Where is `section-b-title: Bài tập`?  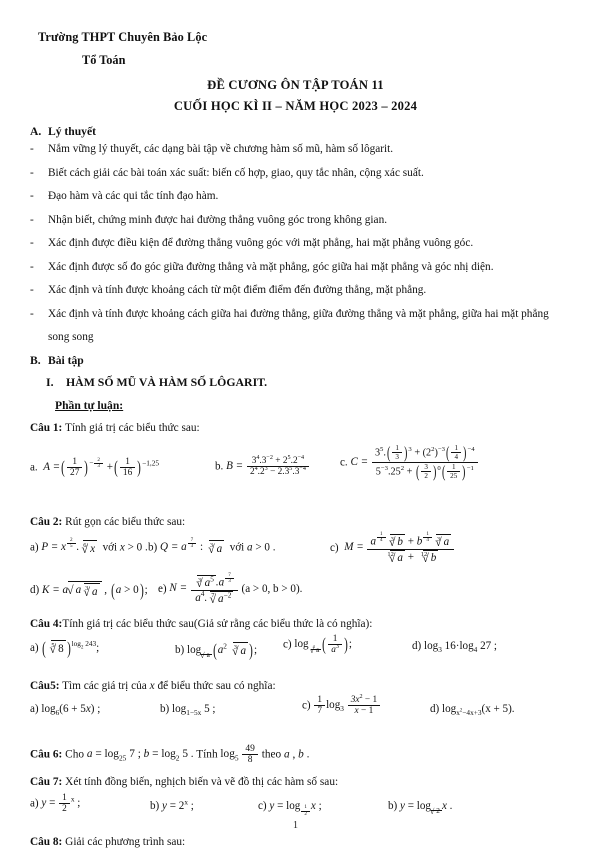 section-b-title: Bài tập is located at coordinates (66, 360).